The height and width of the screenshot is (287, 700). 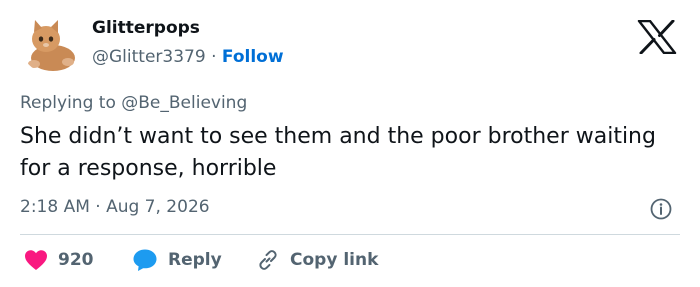 What do you see at coordinates (149, 57) in the screenshot?
I see `author-handle: @Glitter3379` at bounding box center [149, 57].